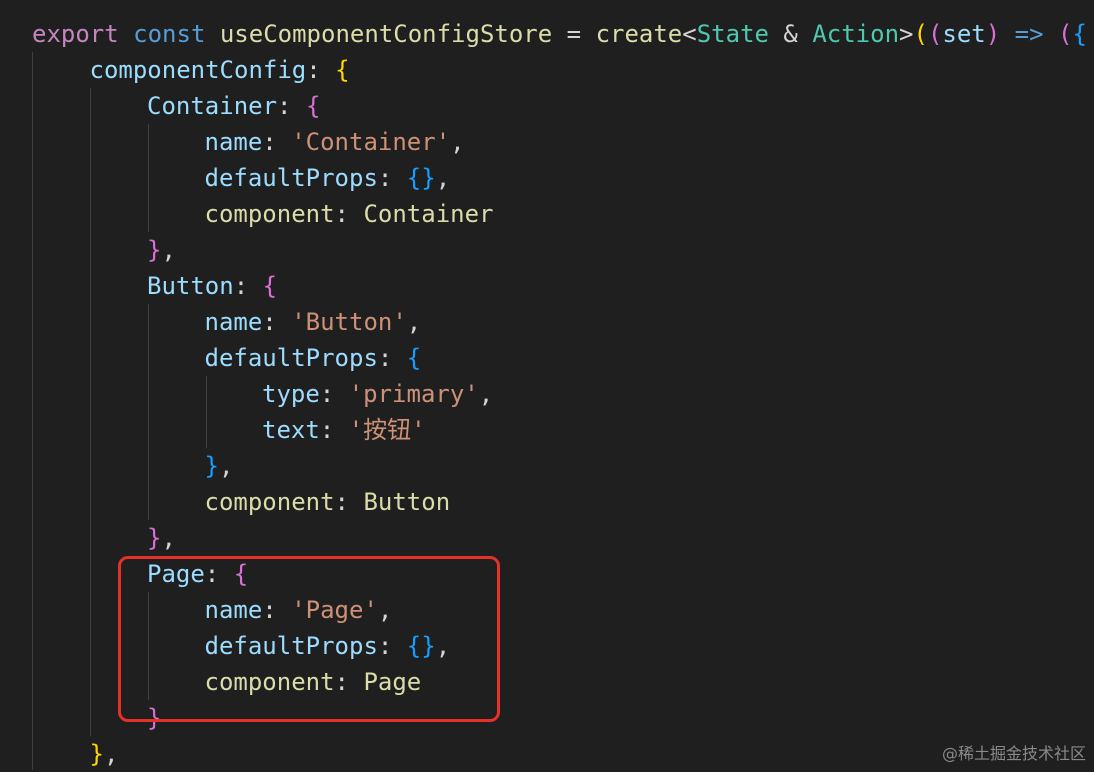  I want to click on code-line: component: Page, so click(313, 682).